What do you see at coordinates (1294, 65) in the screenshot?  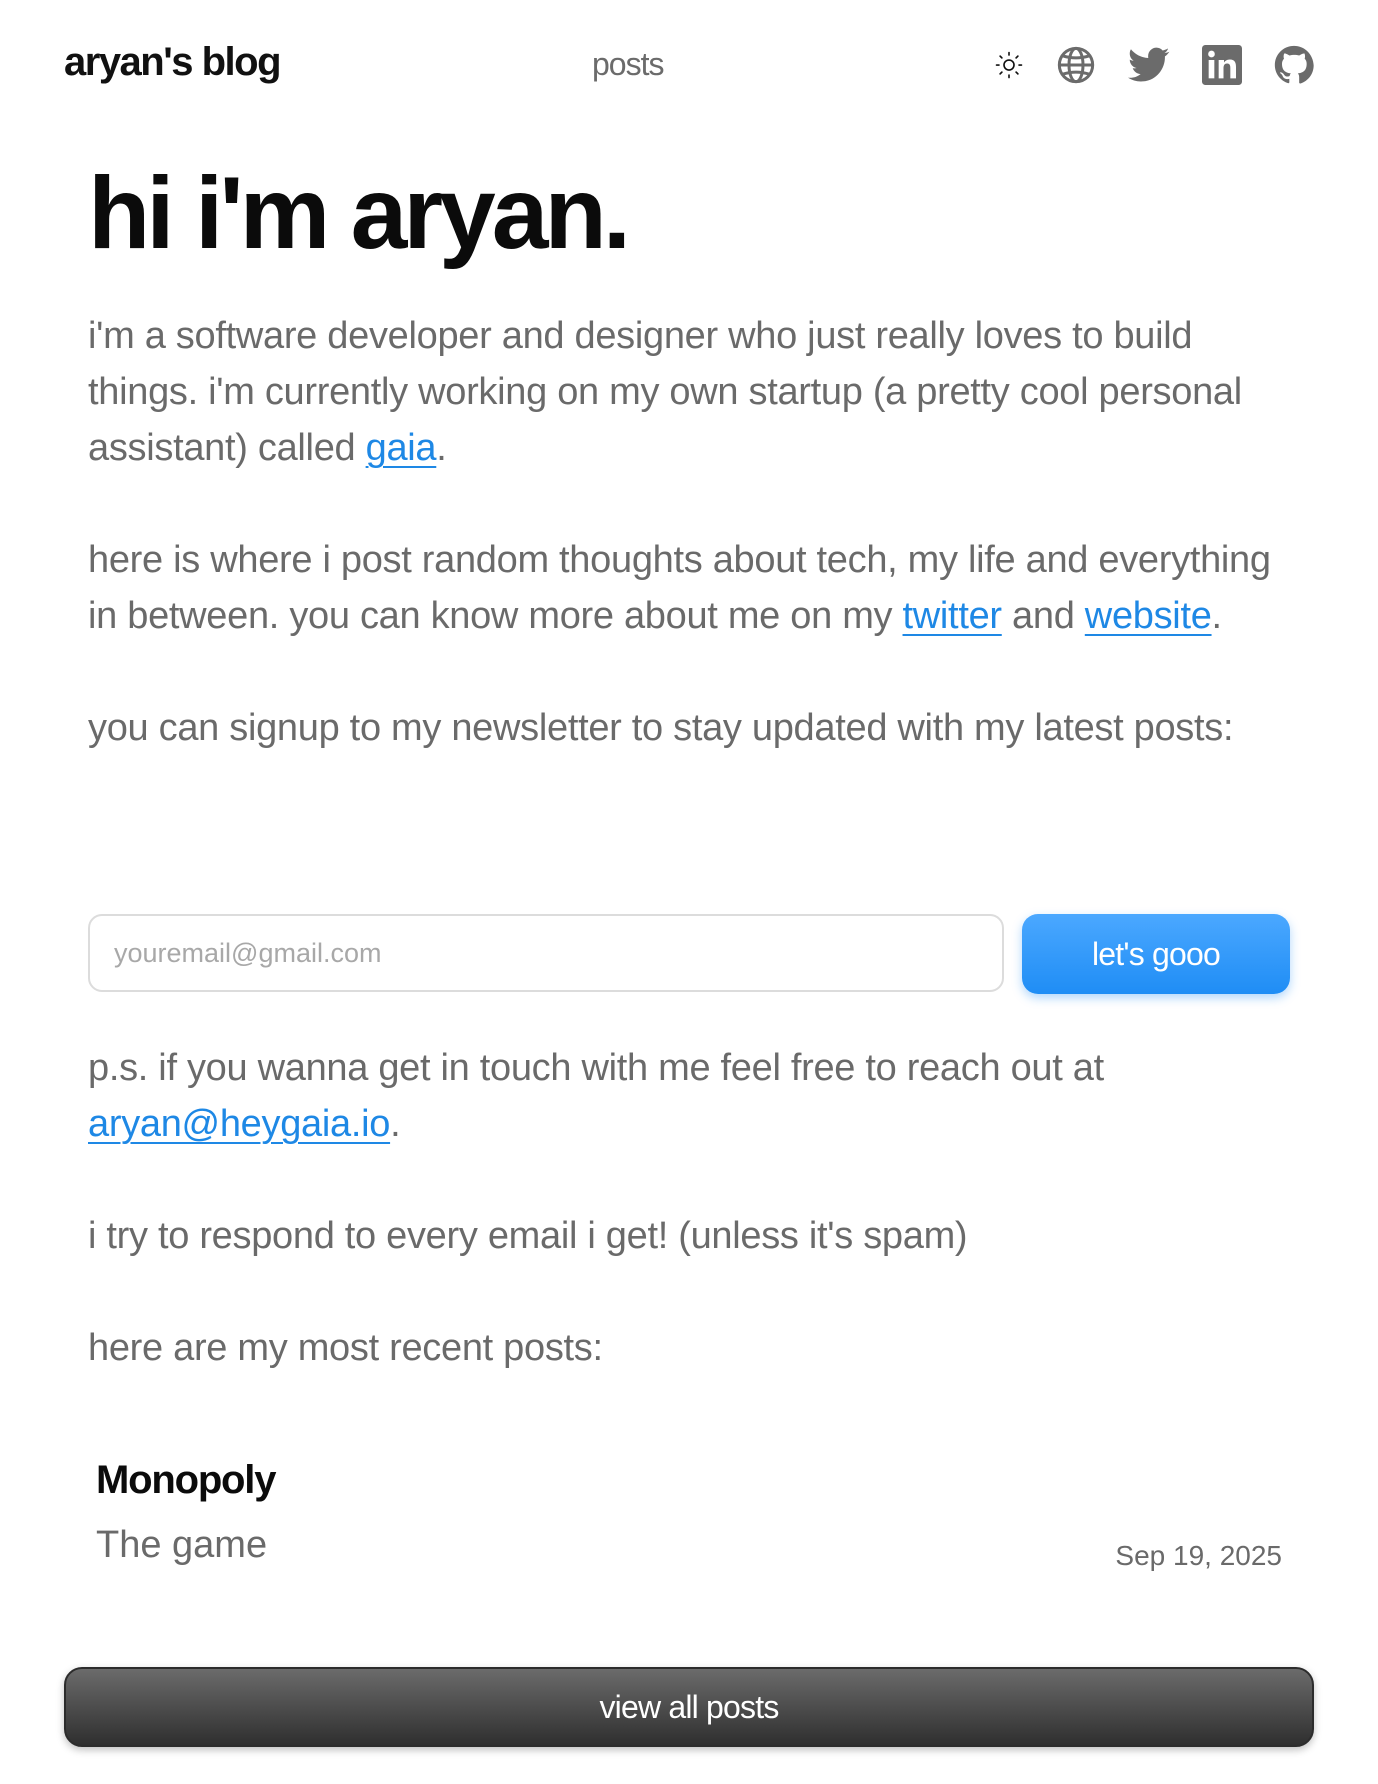 I see `github-icon` at bounding box center [1294, 65].